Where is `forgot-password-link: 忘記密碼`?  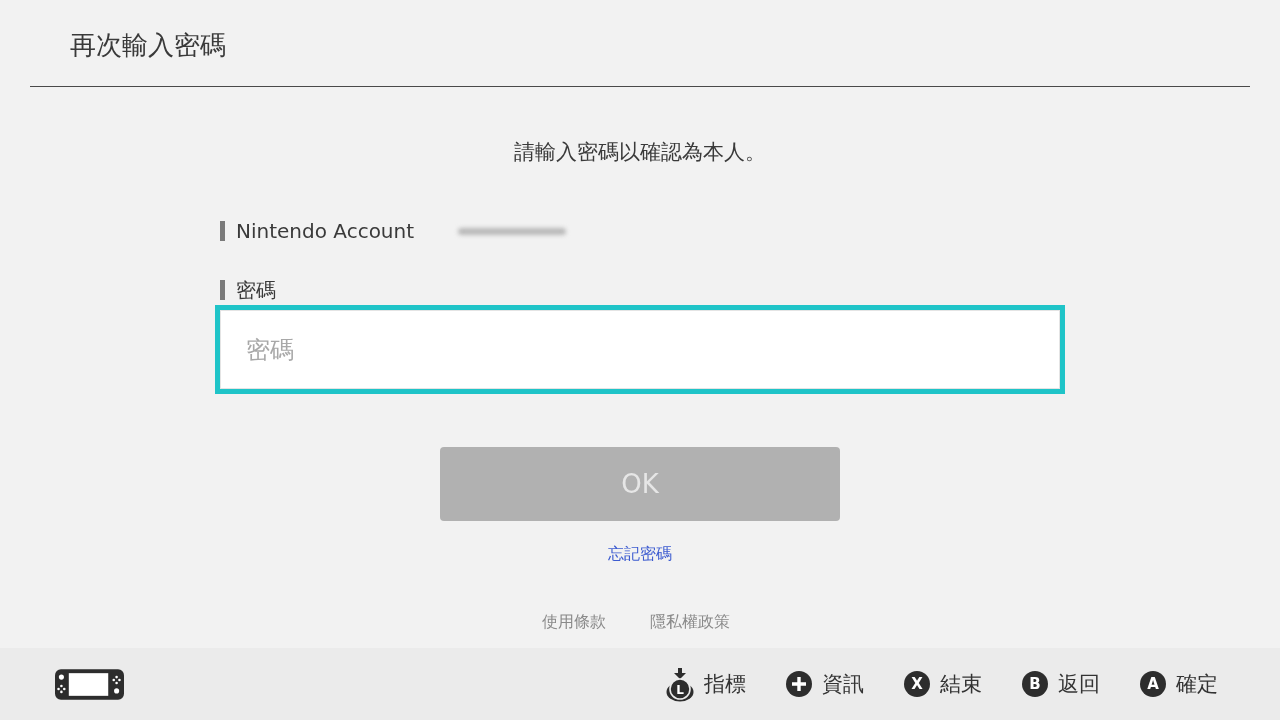
forgot-password-link: 忘記密碼 is located at coordinates (640, 554).